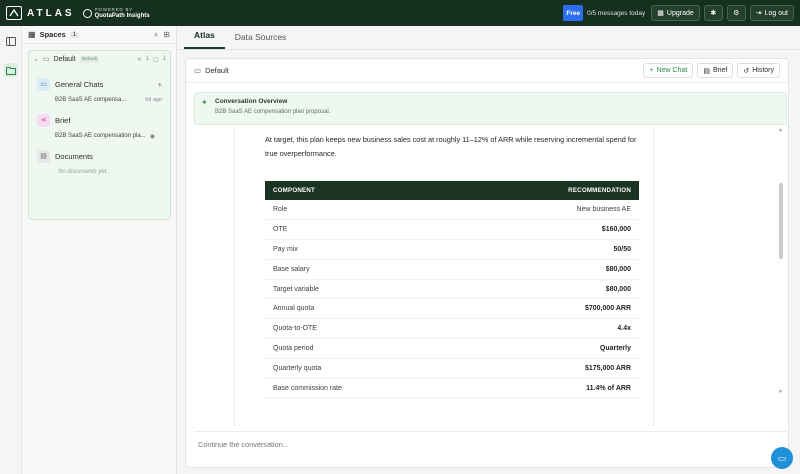  I want to click on composer: ⌀ ➤, so click(490, 449).